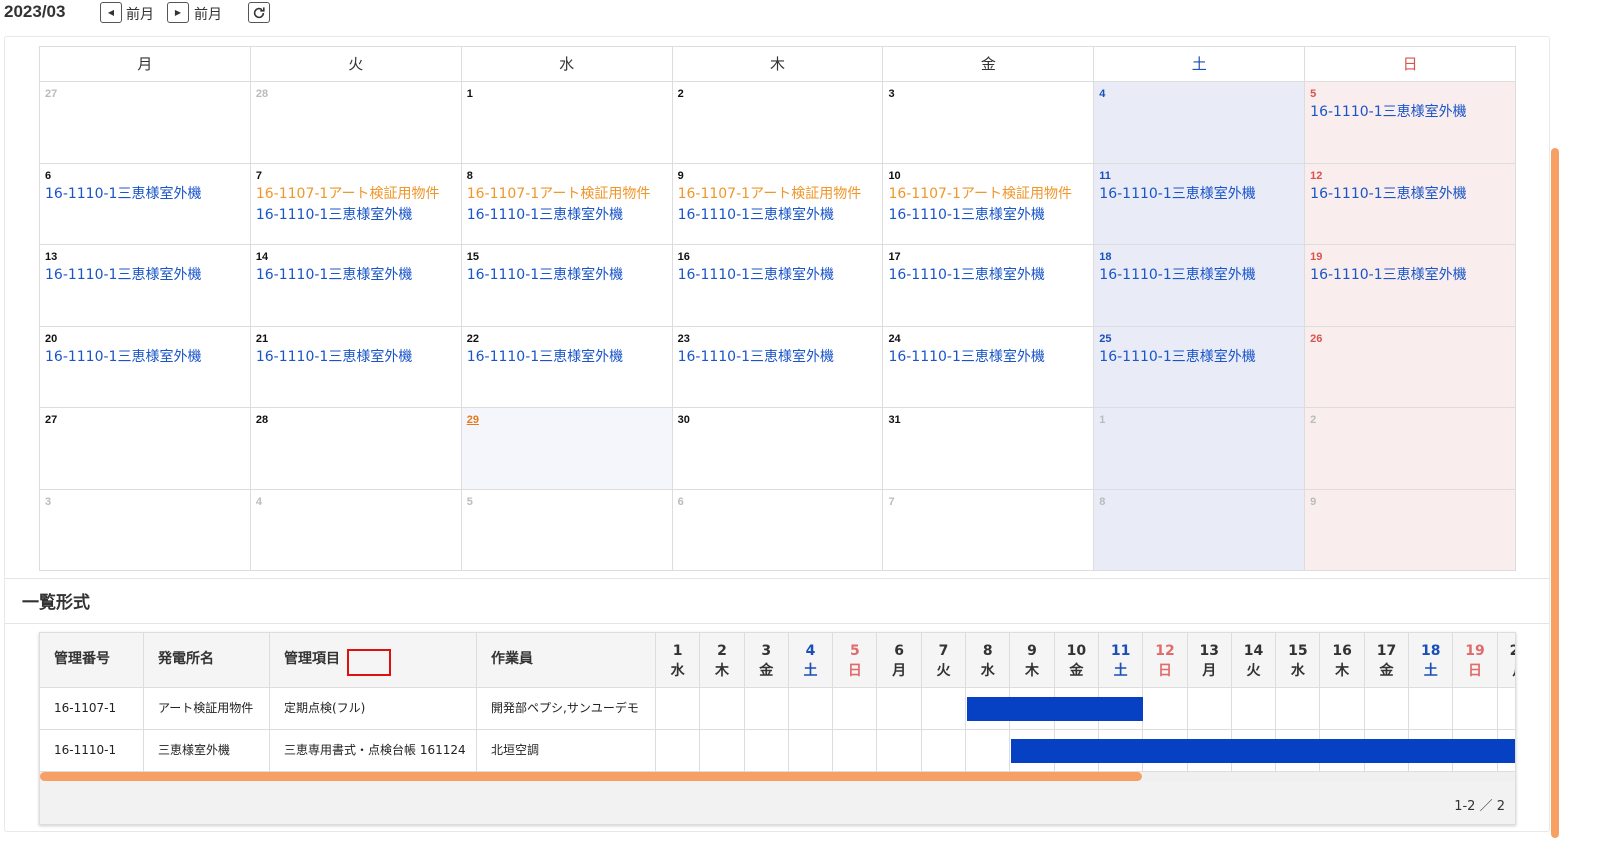 The width and height of the screenshot is (1616, 860). What do you see at coordinates (472, 338) in the screenshot?
I see `day-number: 22` at bounding box center [472, 338].